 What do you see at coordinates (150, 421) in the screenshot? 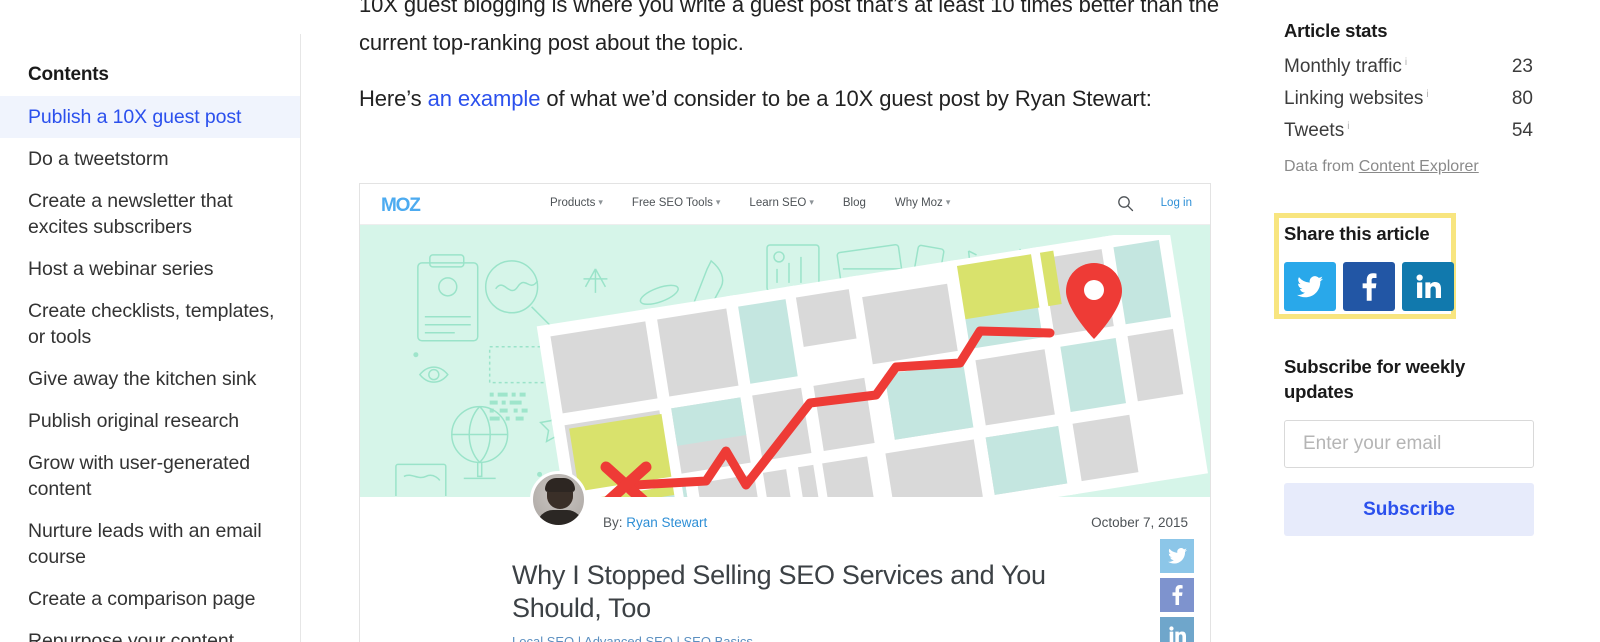
I see `toc-item-publish-original-research: Publish original research` at bounding box center [150, 421].